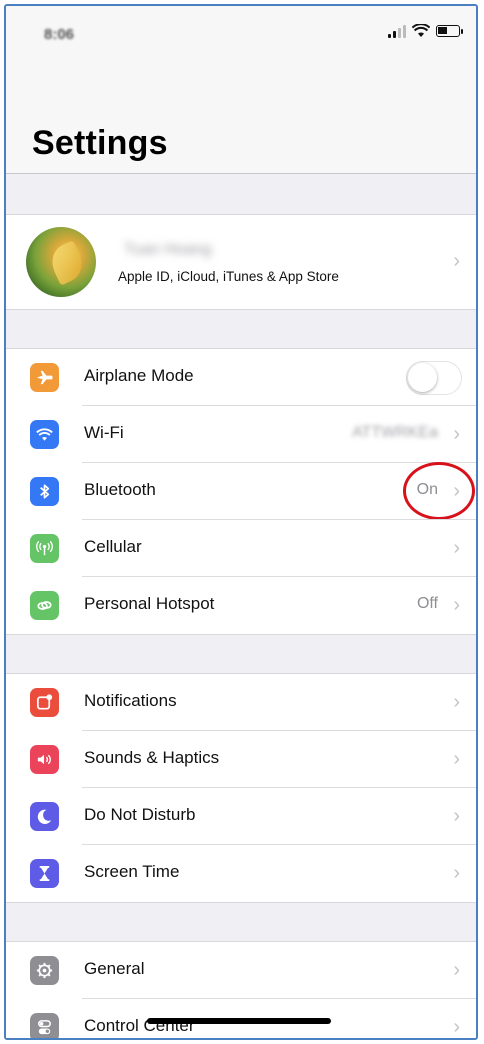  What do you see at coordinates (44, 970) in the screenshot?
I see `gear-icon` at bounding box center [44, 970].